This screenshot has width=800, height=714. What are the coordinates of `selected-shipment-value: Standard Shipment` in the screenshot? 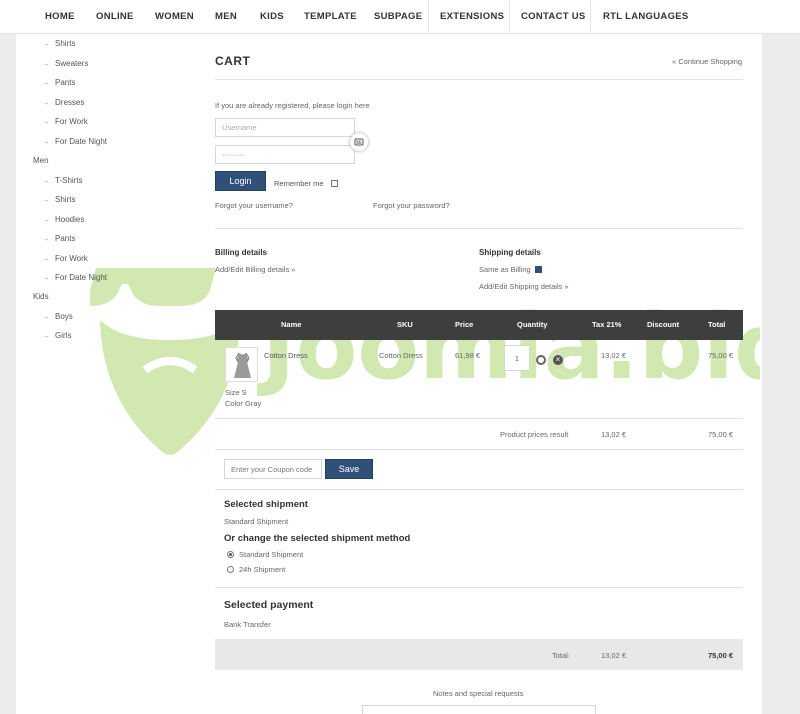 It's located at (256, 521).